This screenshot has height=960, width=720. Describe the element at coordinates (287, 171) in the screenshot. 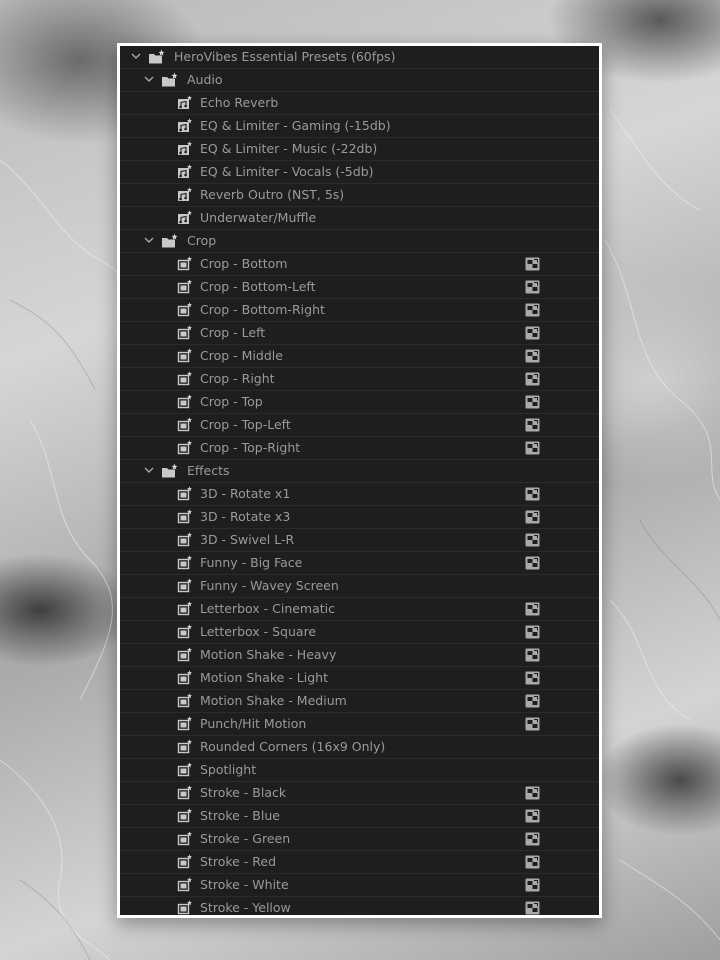

I see `preset-label: EQ & Limiter - Vocals (-5db)` at that location.